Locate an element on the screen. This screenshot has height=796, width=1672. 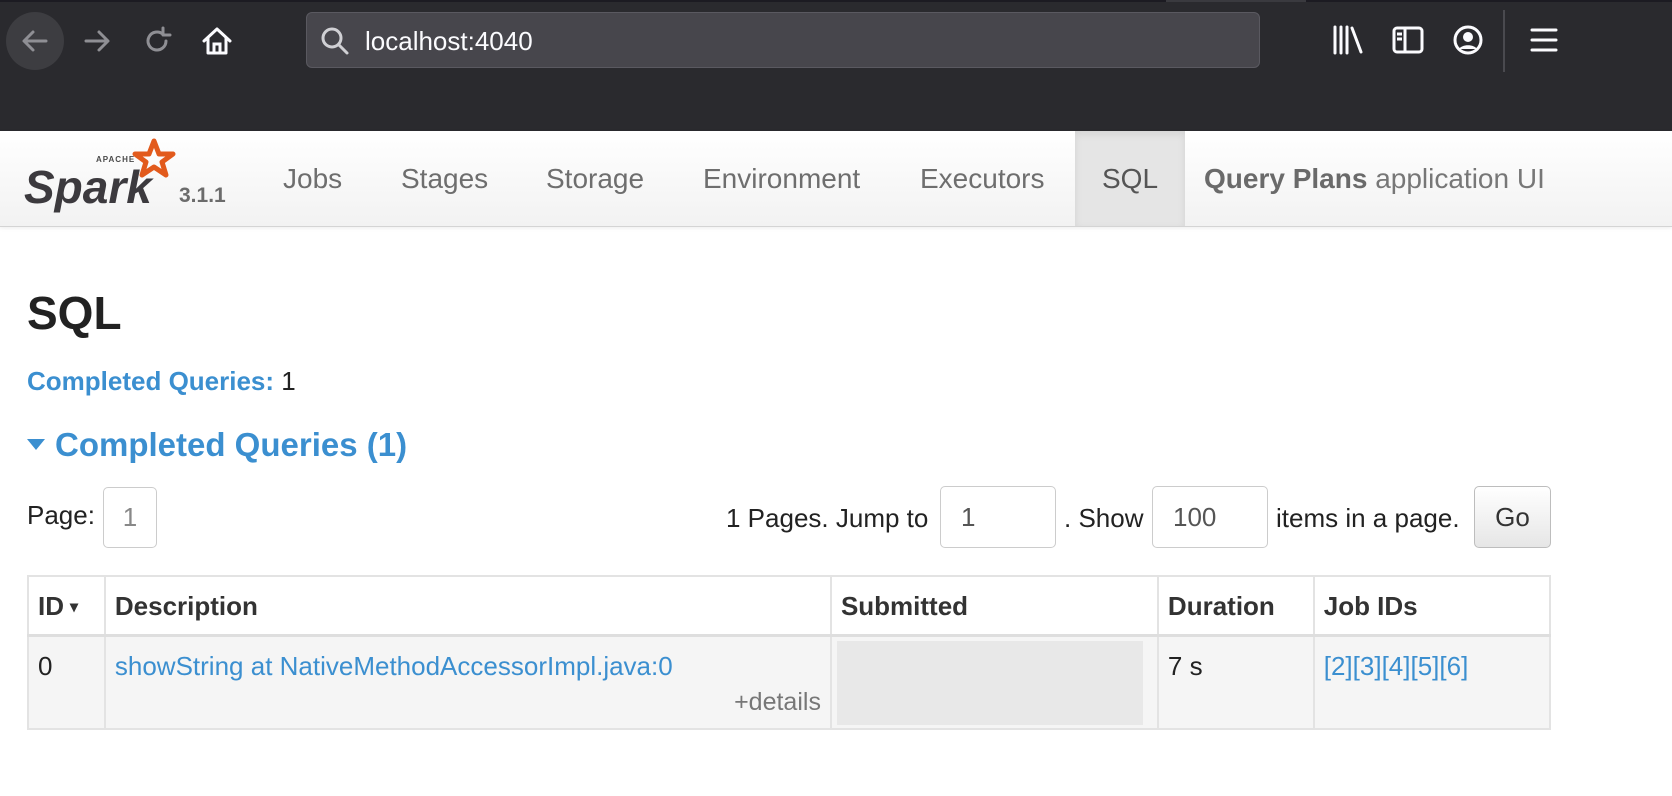
cell-submitted is located at coordinates (994, 682).